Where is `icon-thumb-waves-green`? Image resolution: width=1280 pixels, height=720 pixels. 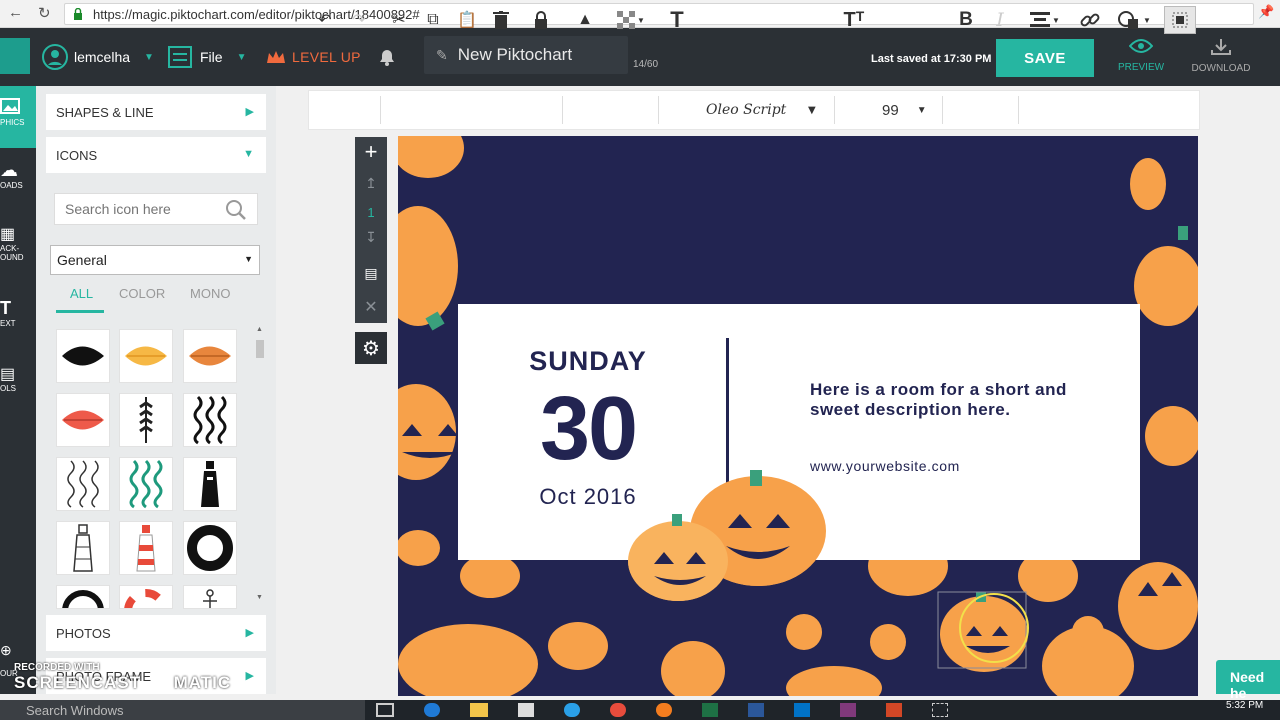 icon-thumb-waves-green is located at coordinates (146, 484).